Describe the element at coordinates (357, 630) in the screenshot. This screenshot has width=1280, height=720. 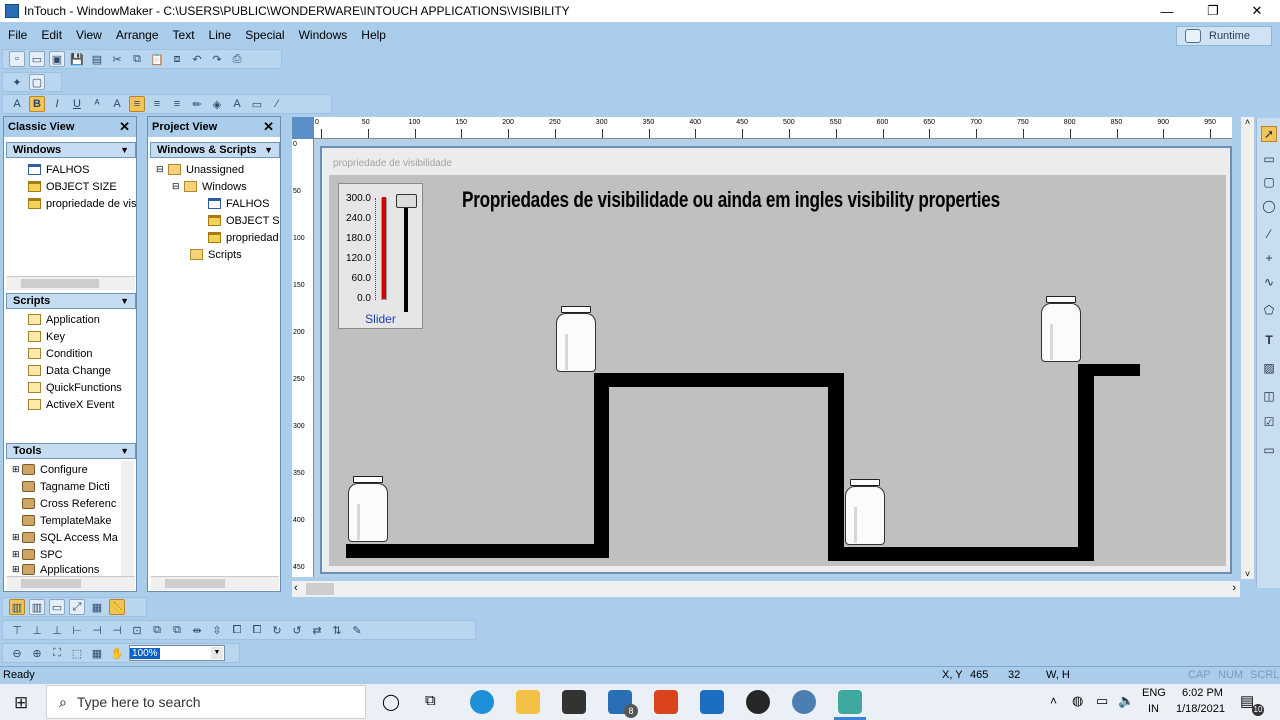
I see `reshape-icon: ✎` at that location.